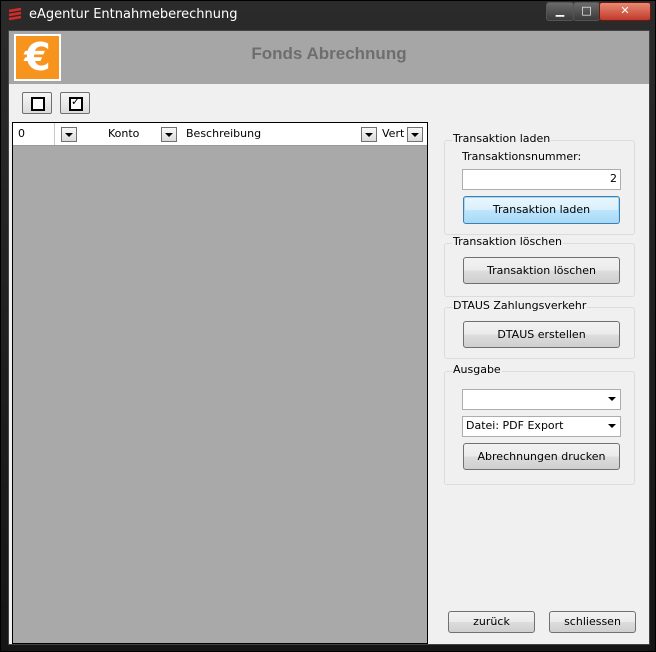 The width and height of the screenshot is (656, 652). What do you see at coordinates (123, 134) in the screenshot?
I see `column-header-konto: Konto` at bounding box center [123, 134].